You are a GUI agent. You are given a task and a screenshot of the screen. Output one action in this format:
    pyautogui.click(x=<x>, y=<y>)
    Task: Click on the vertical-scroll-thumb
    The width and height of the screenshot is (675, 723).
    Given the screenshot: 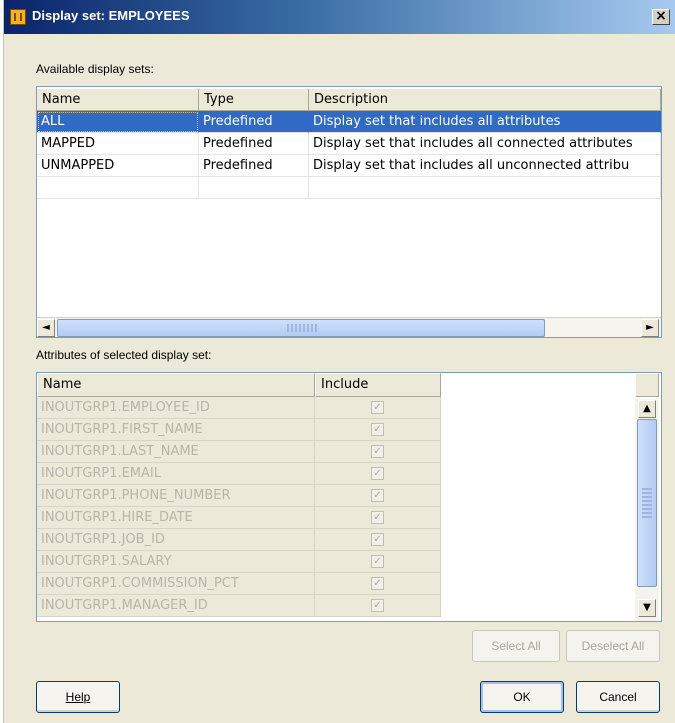 What is the action you would take?
    pyautogui.click(x=647, y=503)
    